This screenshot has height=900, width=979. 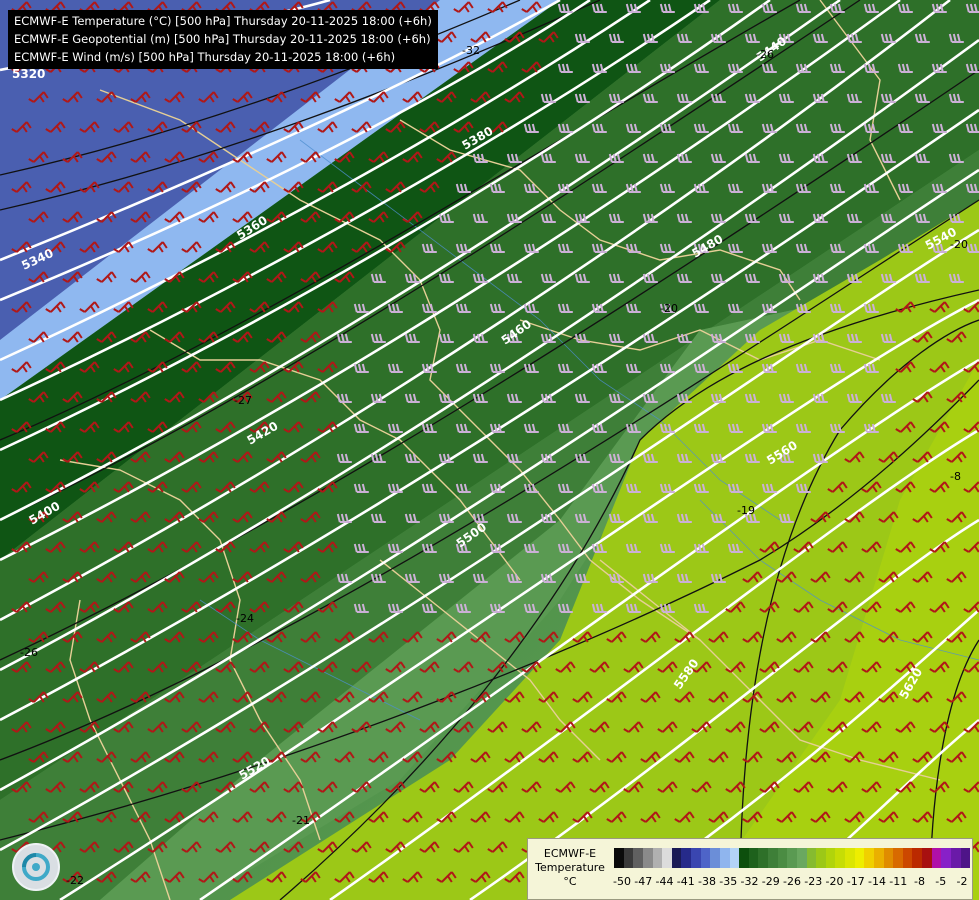 What do you see at coordinates (898, 881) in the screenshot?
I see `legend-tick-label: -11` at bounding box center [898, 881].